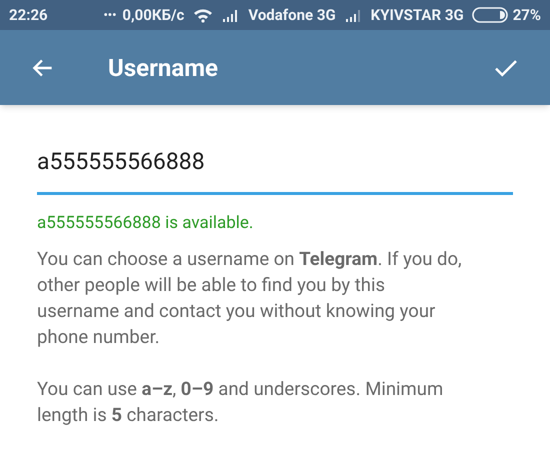 The width and height of the screenshot is (550, 466). I want to click on username-field: a555555566888, so click(275, 169).